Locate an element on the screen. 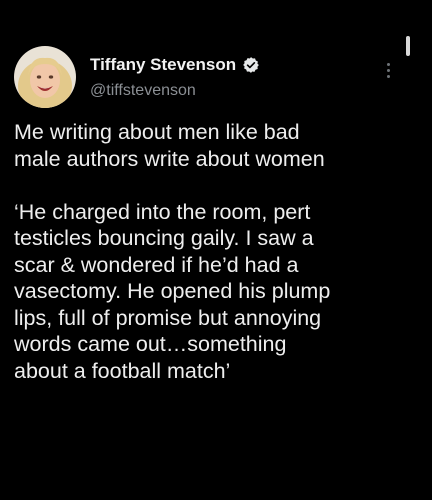 This screenshot has width=432, height=500. avatar-photo is located at coordinates (45, 77).